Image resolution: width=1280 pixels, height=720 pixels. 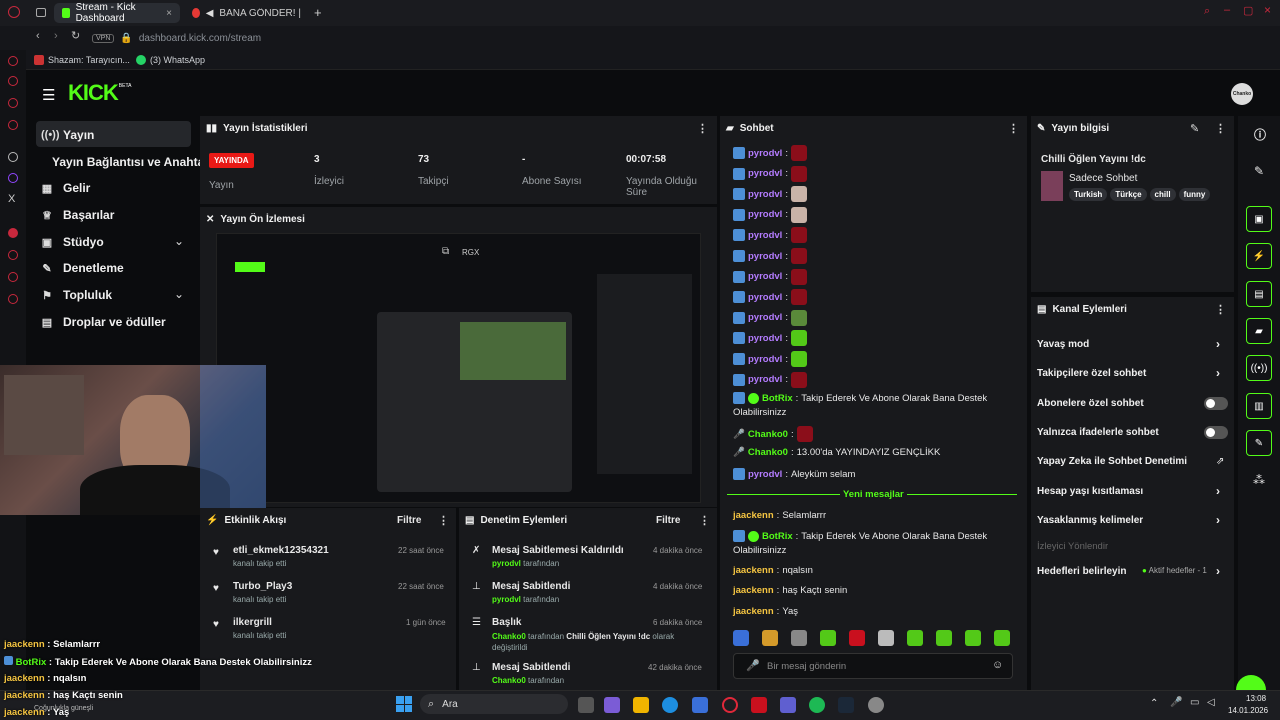 What do you see at coordinates (753, 665) in the screenshot?
I see `mic-icon: 🎤` at bounding box center [753, 665].